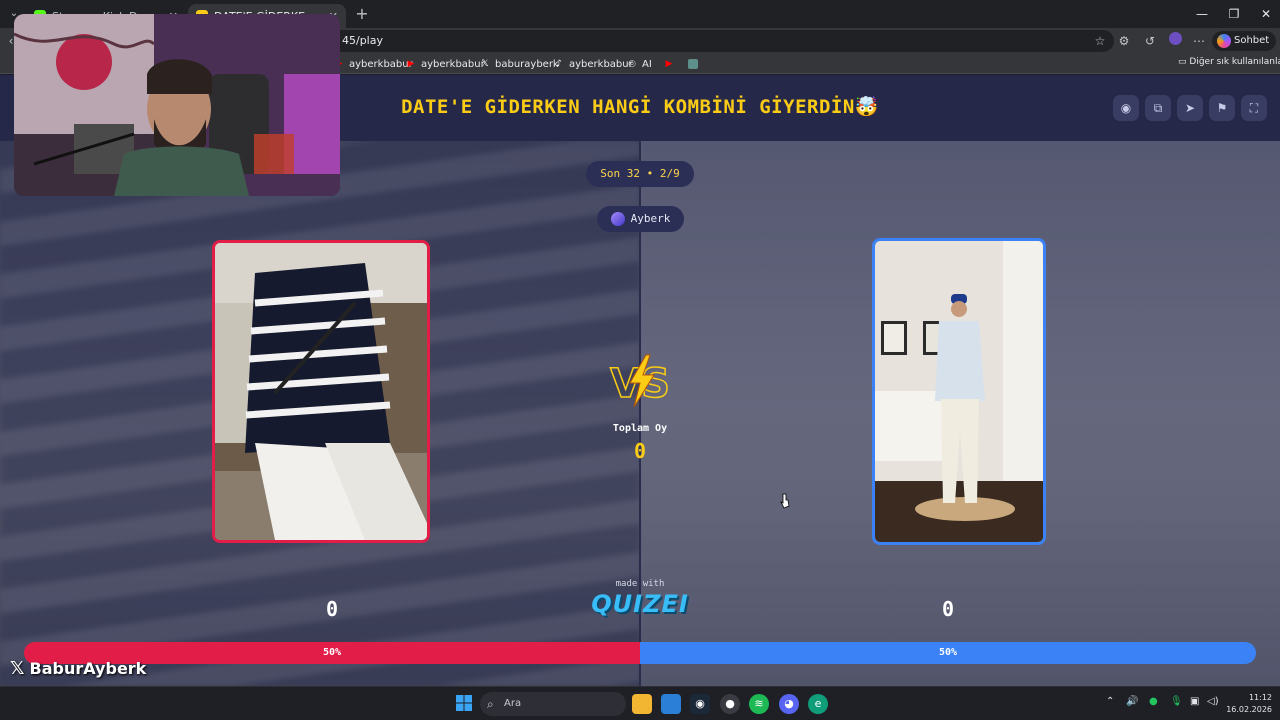 This screenshot has width=1280, height=720. Describe the element at coordinates (650, 218) in the screenshot. I see `player-name: Ayberk` at that location.